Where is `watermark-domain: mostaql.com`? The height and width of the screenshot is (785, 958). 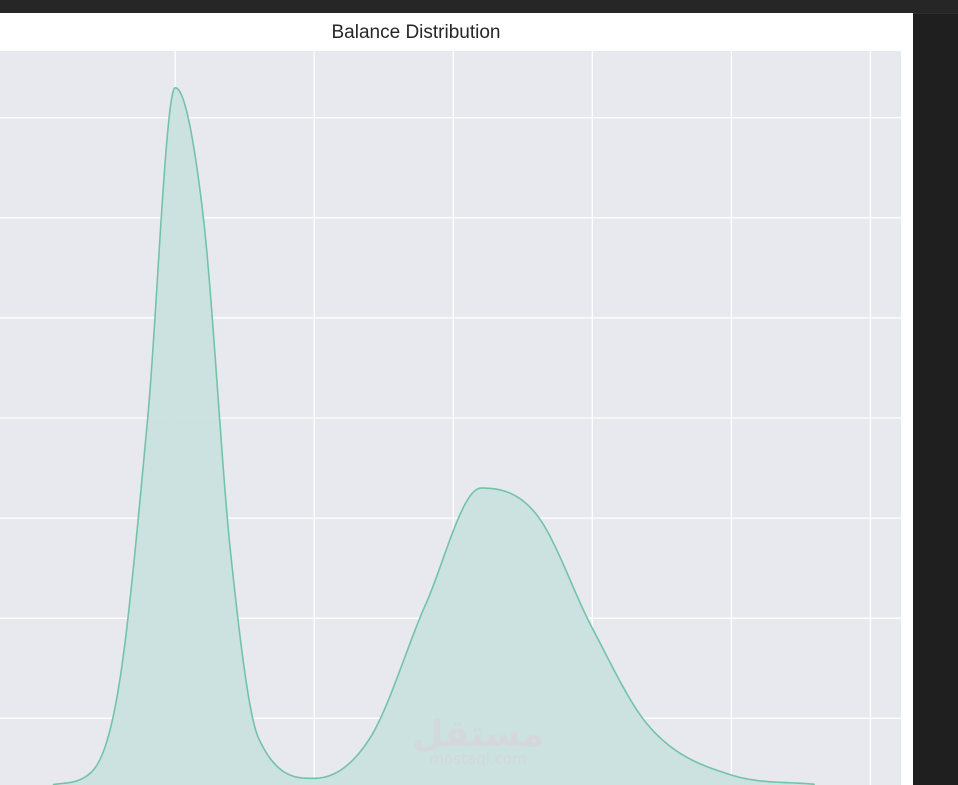
watermark-domain: mostaql.com is located at coordinates (477, 759).